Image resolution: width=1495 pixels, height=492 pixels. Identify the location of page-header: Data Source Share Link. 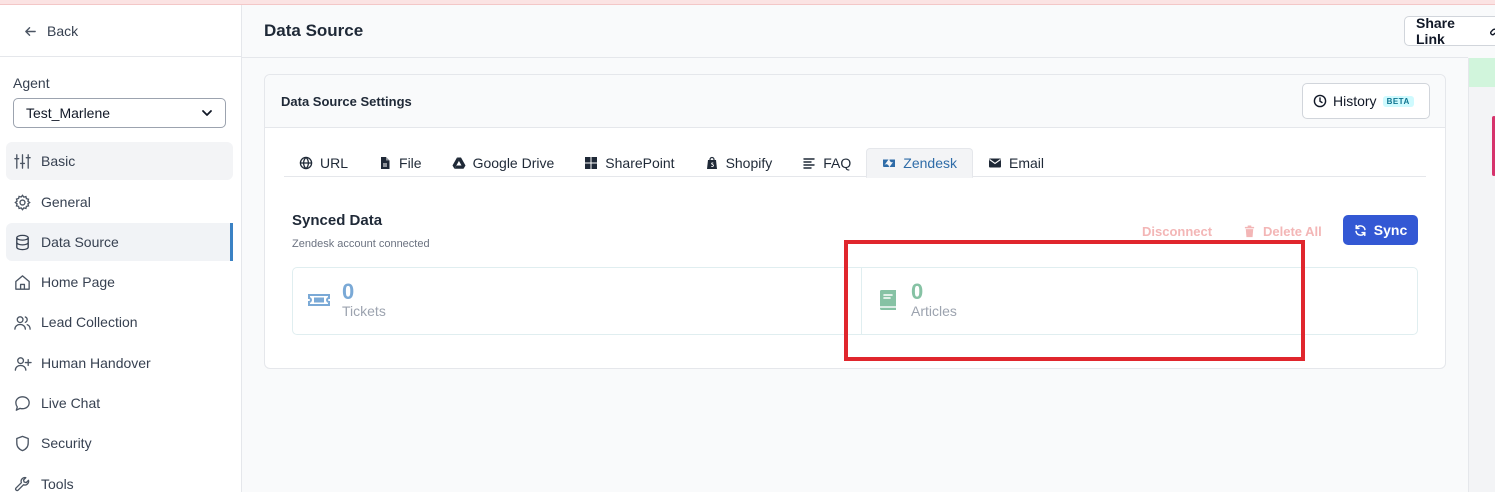
(868, 31).